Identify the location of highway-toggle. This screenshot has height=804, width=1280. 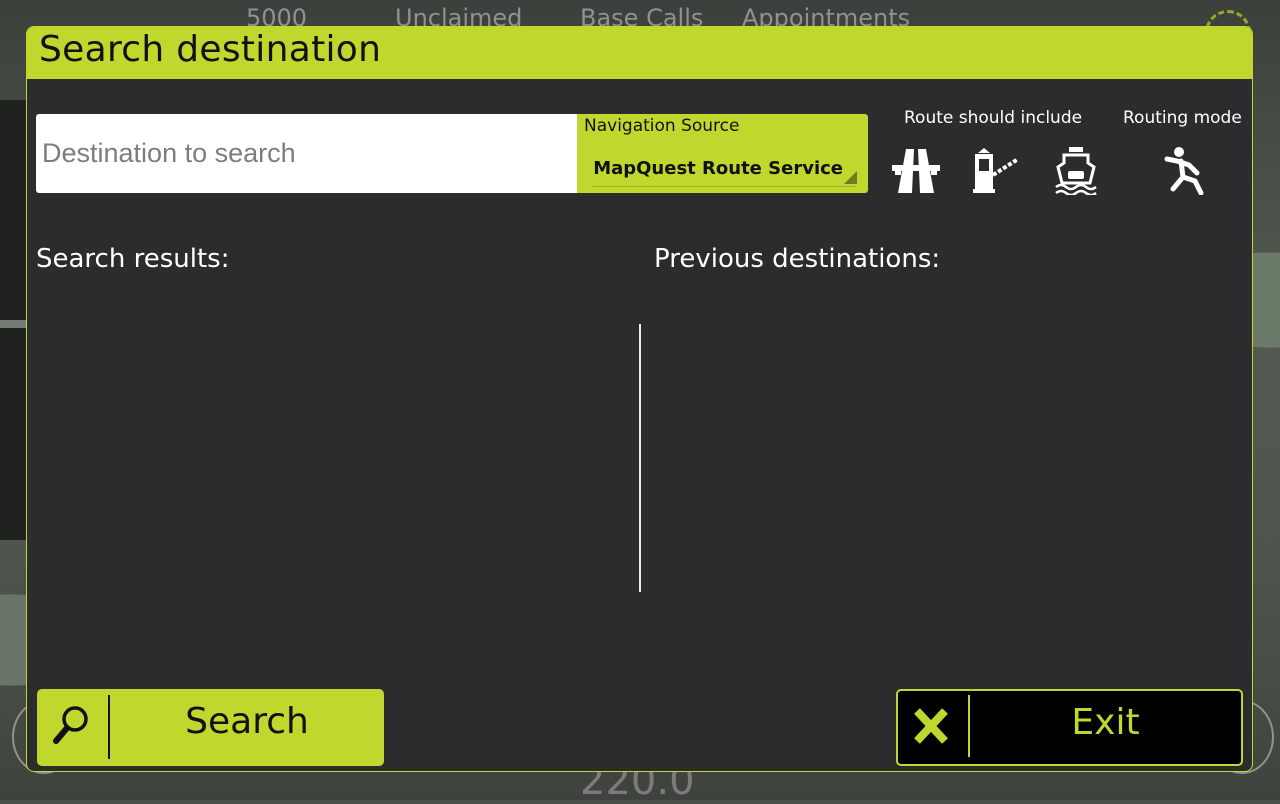
(916, 170).